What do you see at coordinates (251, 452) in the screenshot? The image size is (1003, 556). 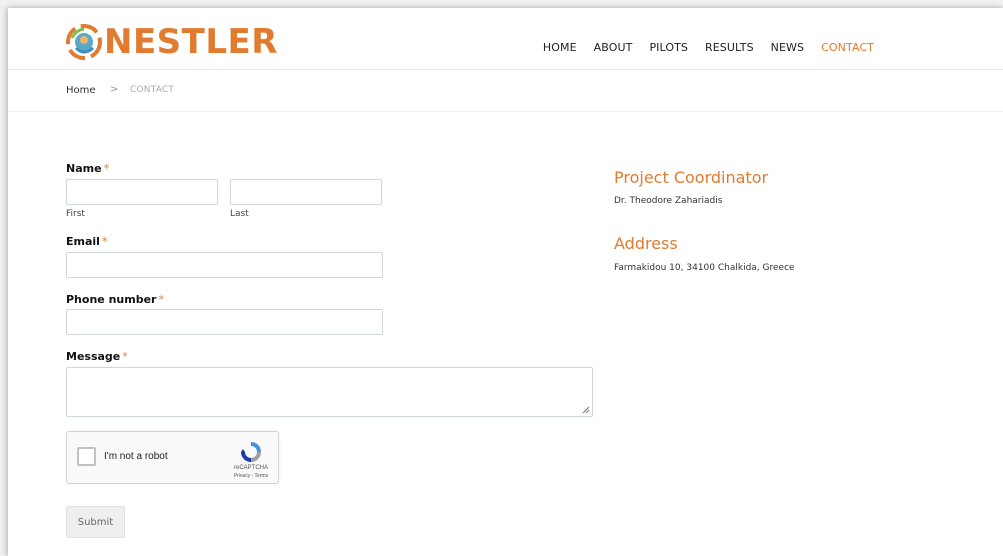 I see `recaptcha-logo-icon` at bounding box center [251, 452].